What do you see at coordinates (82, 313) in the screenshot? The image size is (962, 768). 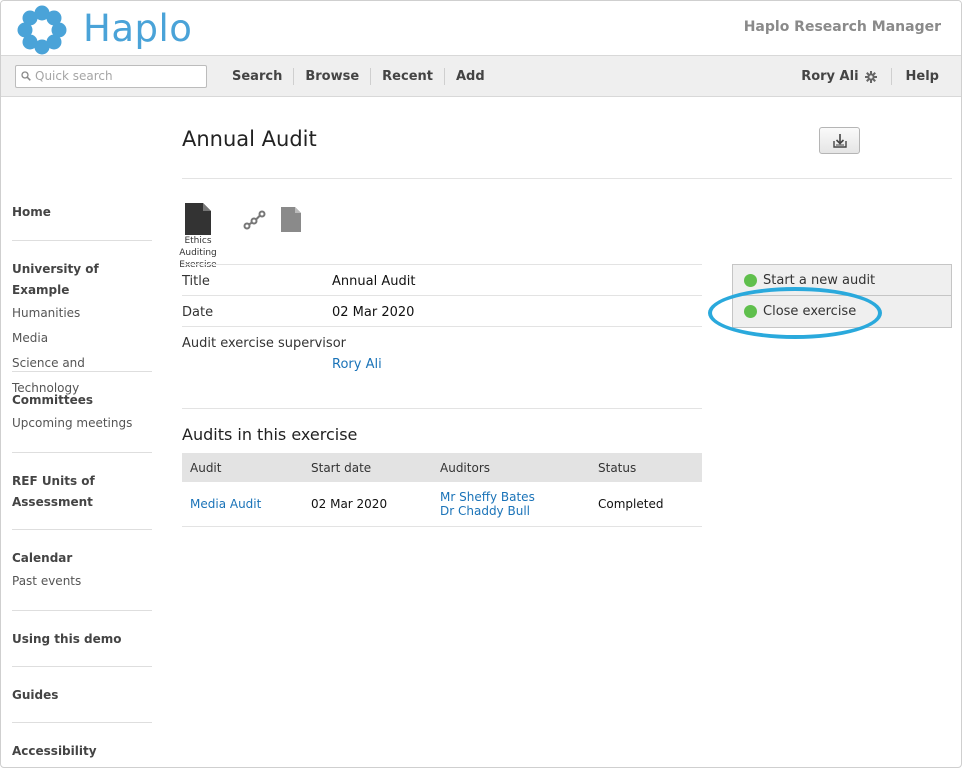 I see `sidebar-item-humanities: Humanities` at bounding box center [82, 313].